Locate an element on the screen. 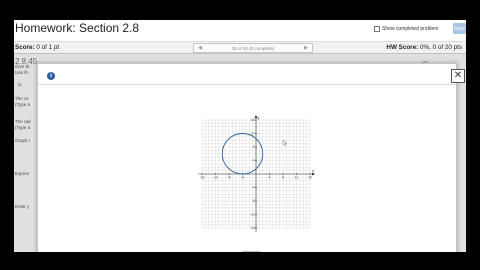  y-axis-label: y is located at coordinates (259, 117).